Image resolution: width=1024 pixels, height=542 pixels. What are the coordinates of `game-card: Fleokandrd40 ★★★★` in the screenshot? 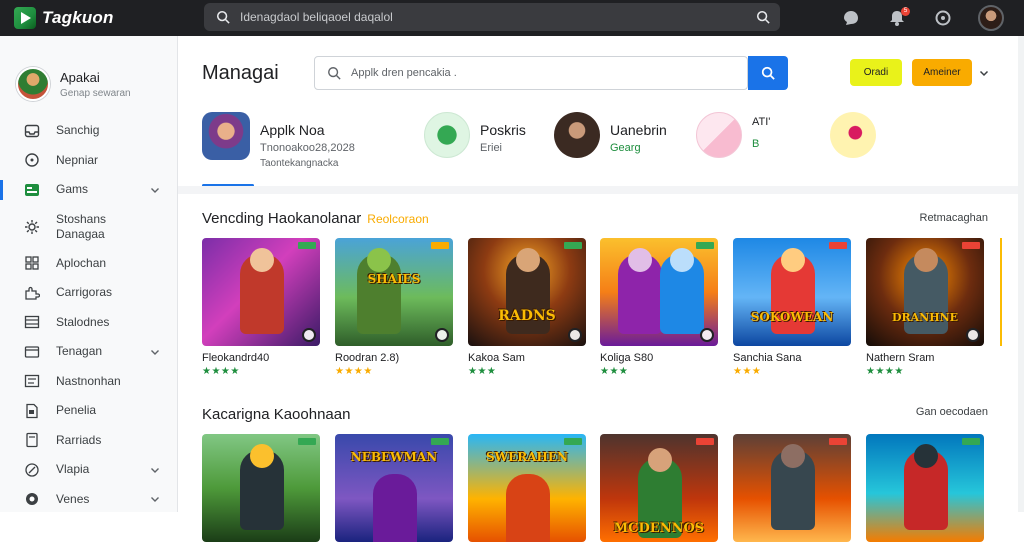 It's located at (261, 307).